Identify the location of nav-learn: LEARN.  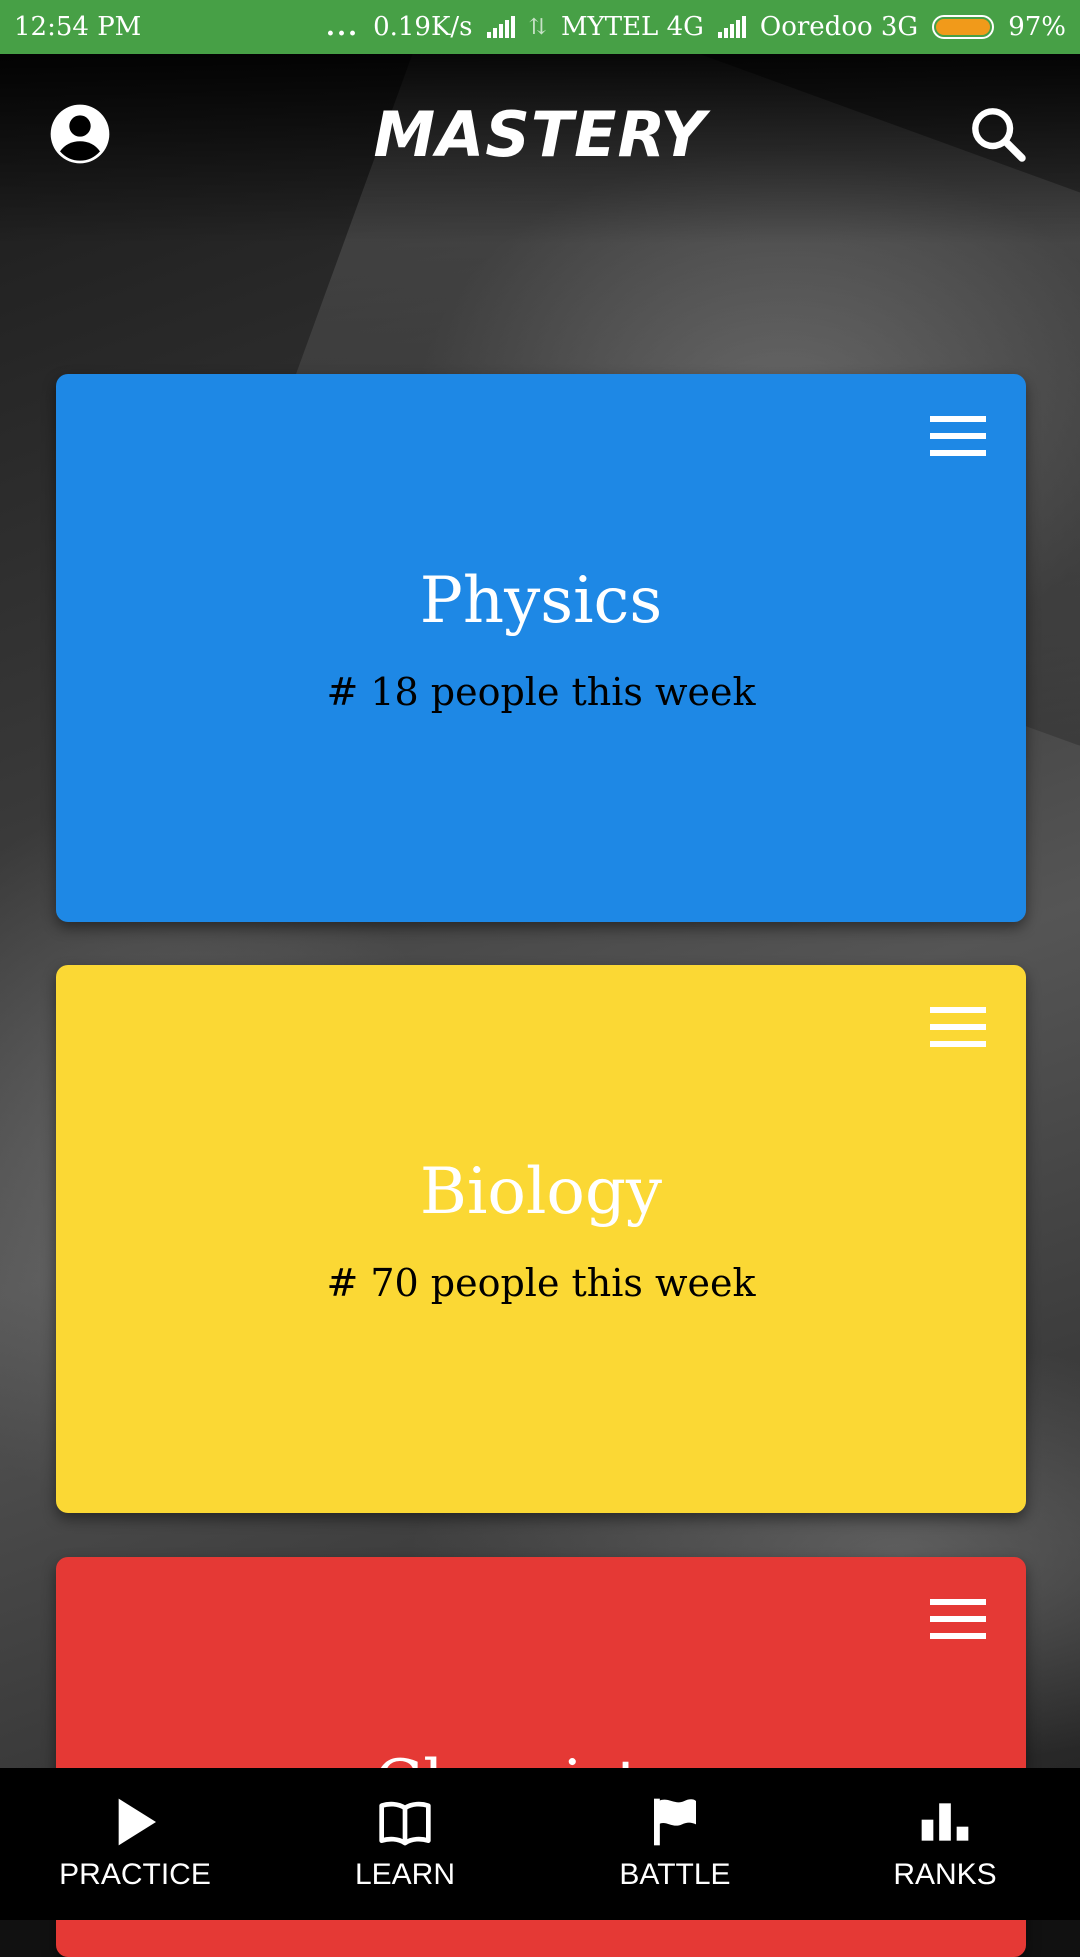
(405, 1844).